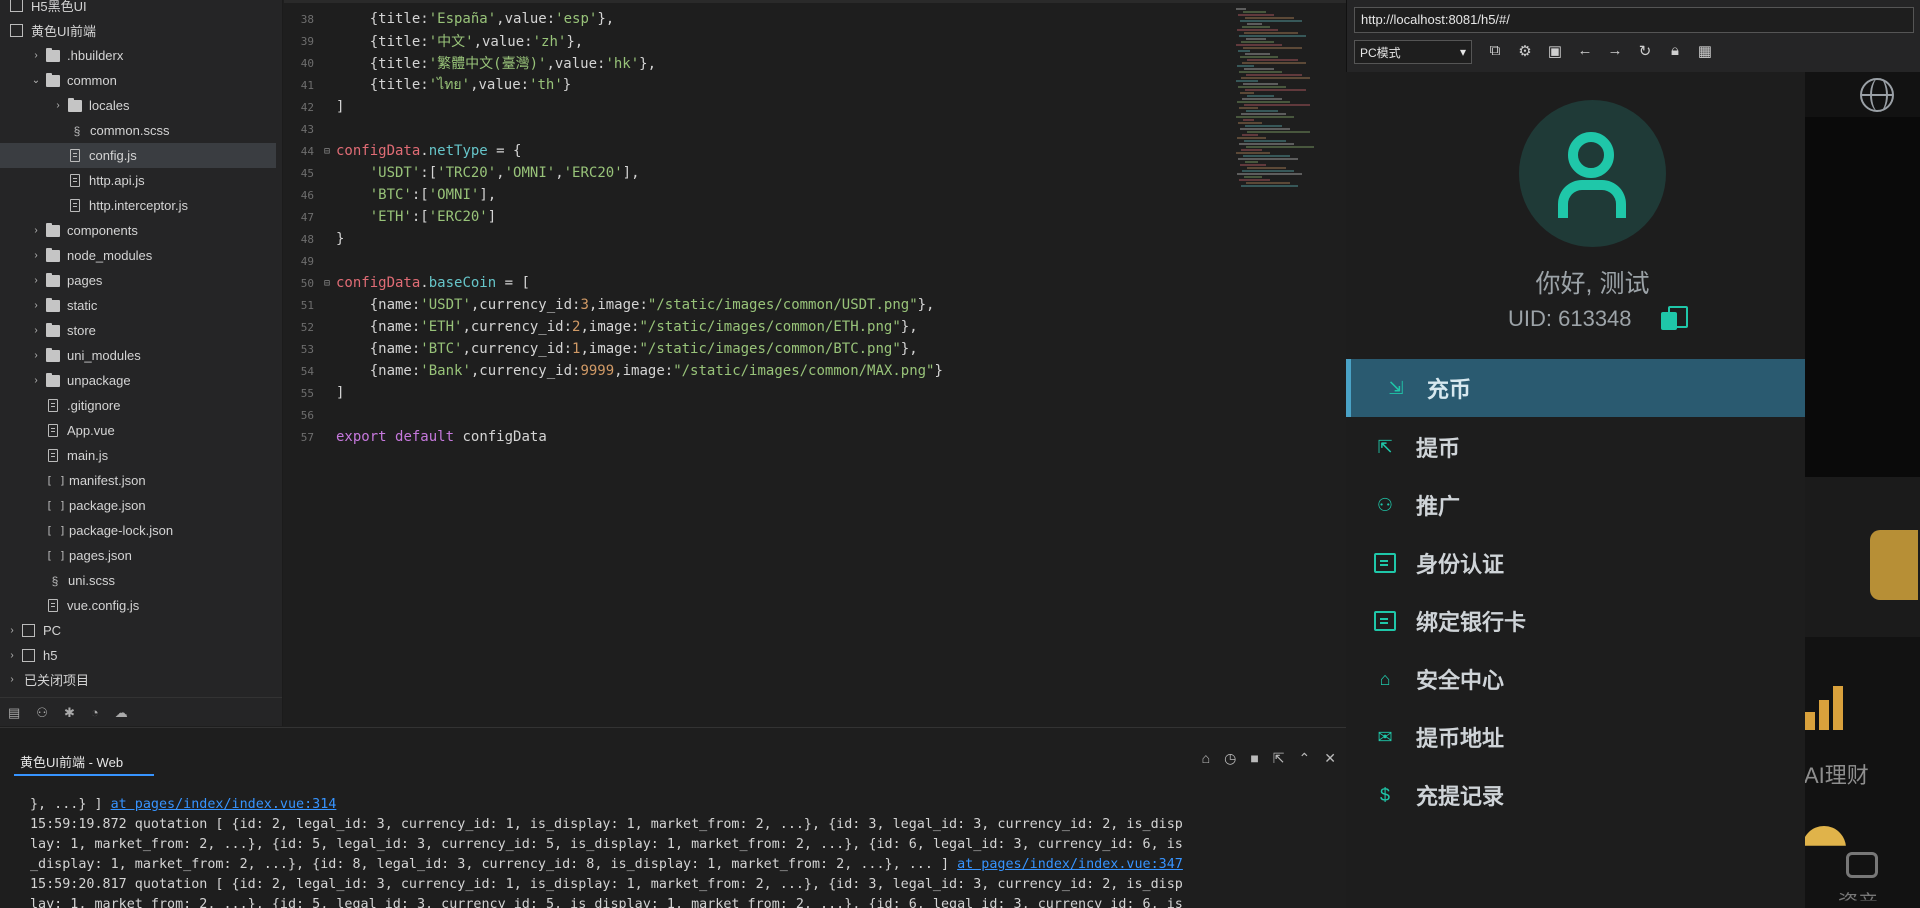 Image resolution: width=1920 pixels, height=908 pixels. I want to click on tree-item: main.js, so click(138, 455).